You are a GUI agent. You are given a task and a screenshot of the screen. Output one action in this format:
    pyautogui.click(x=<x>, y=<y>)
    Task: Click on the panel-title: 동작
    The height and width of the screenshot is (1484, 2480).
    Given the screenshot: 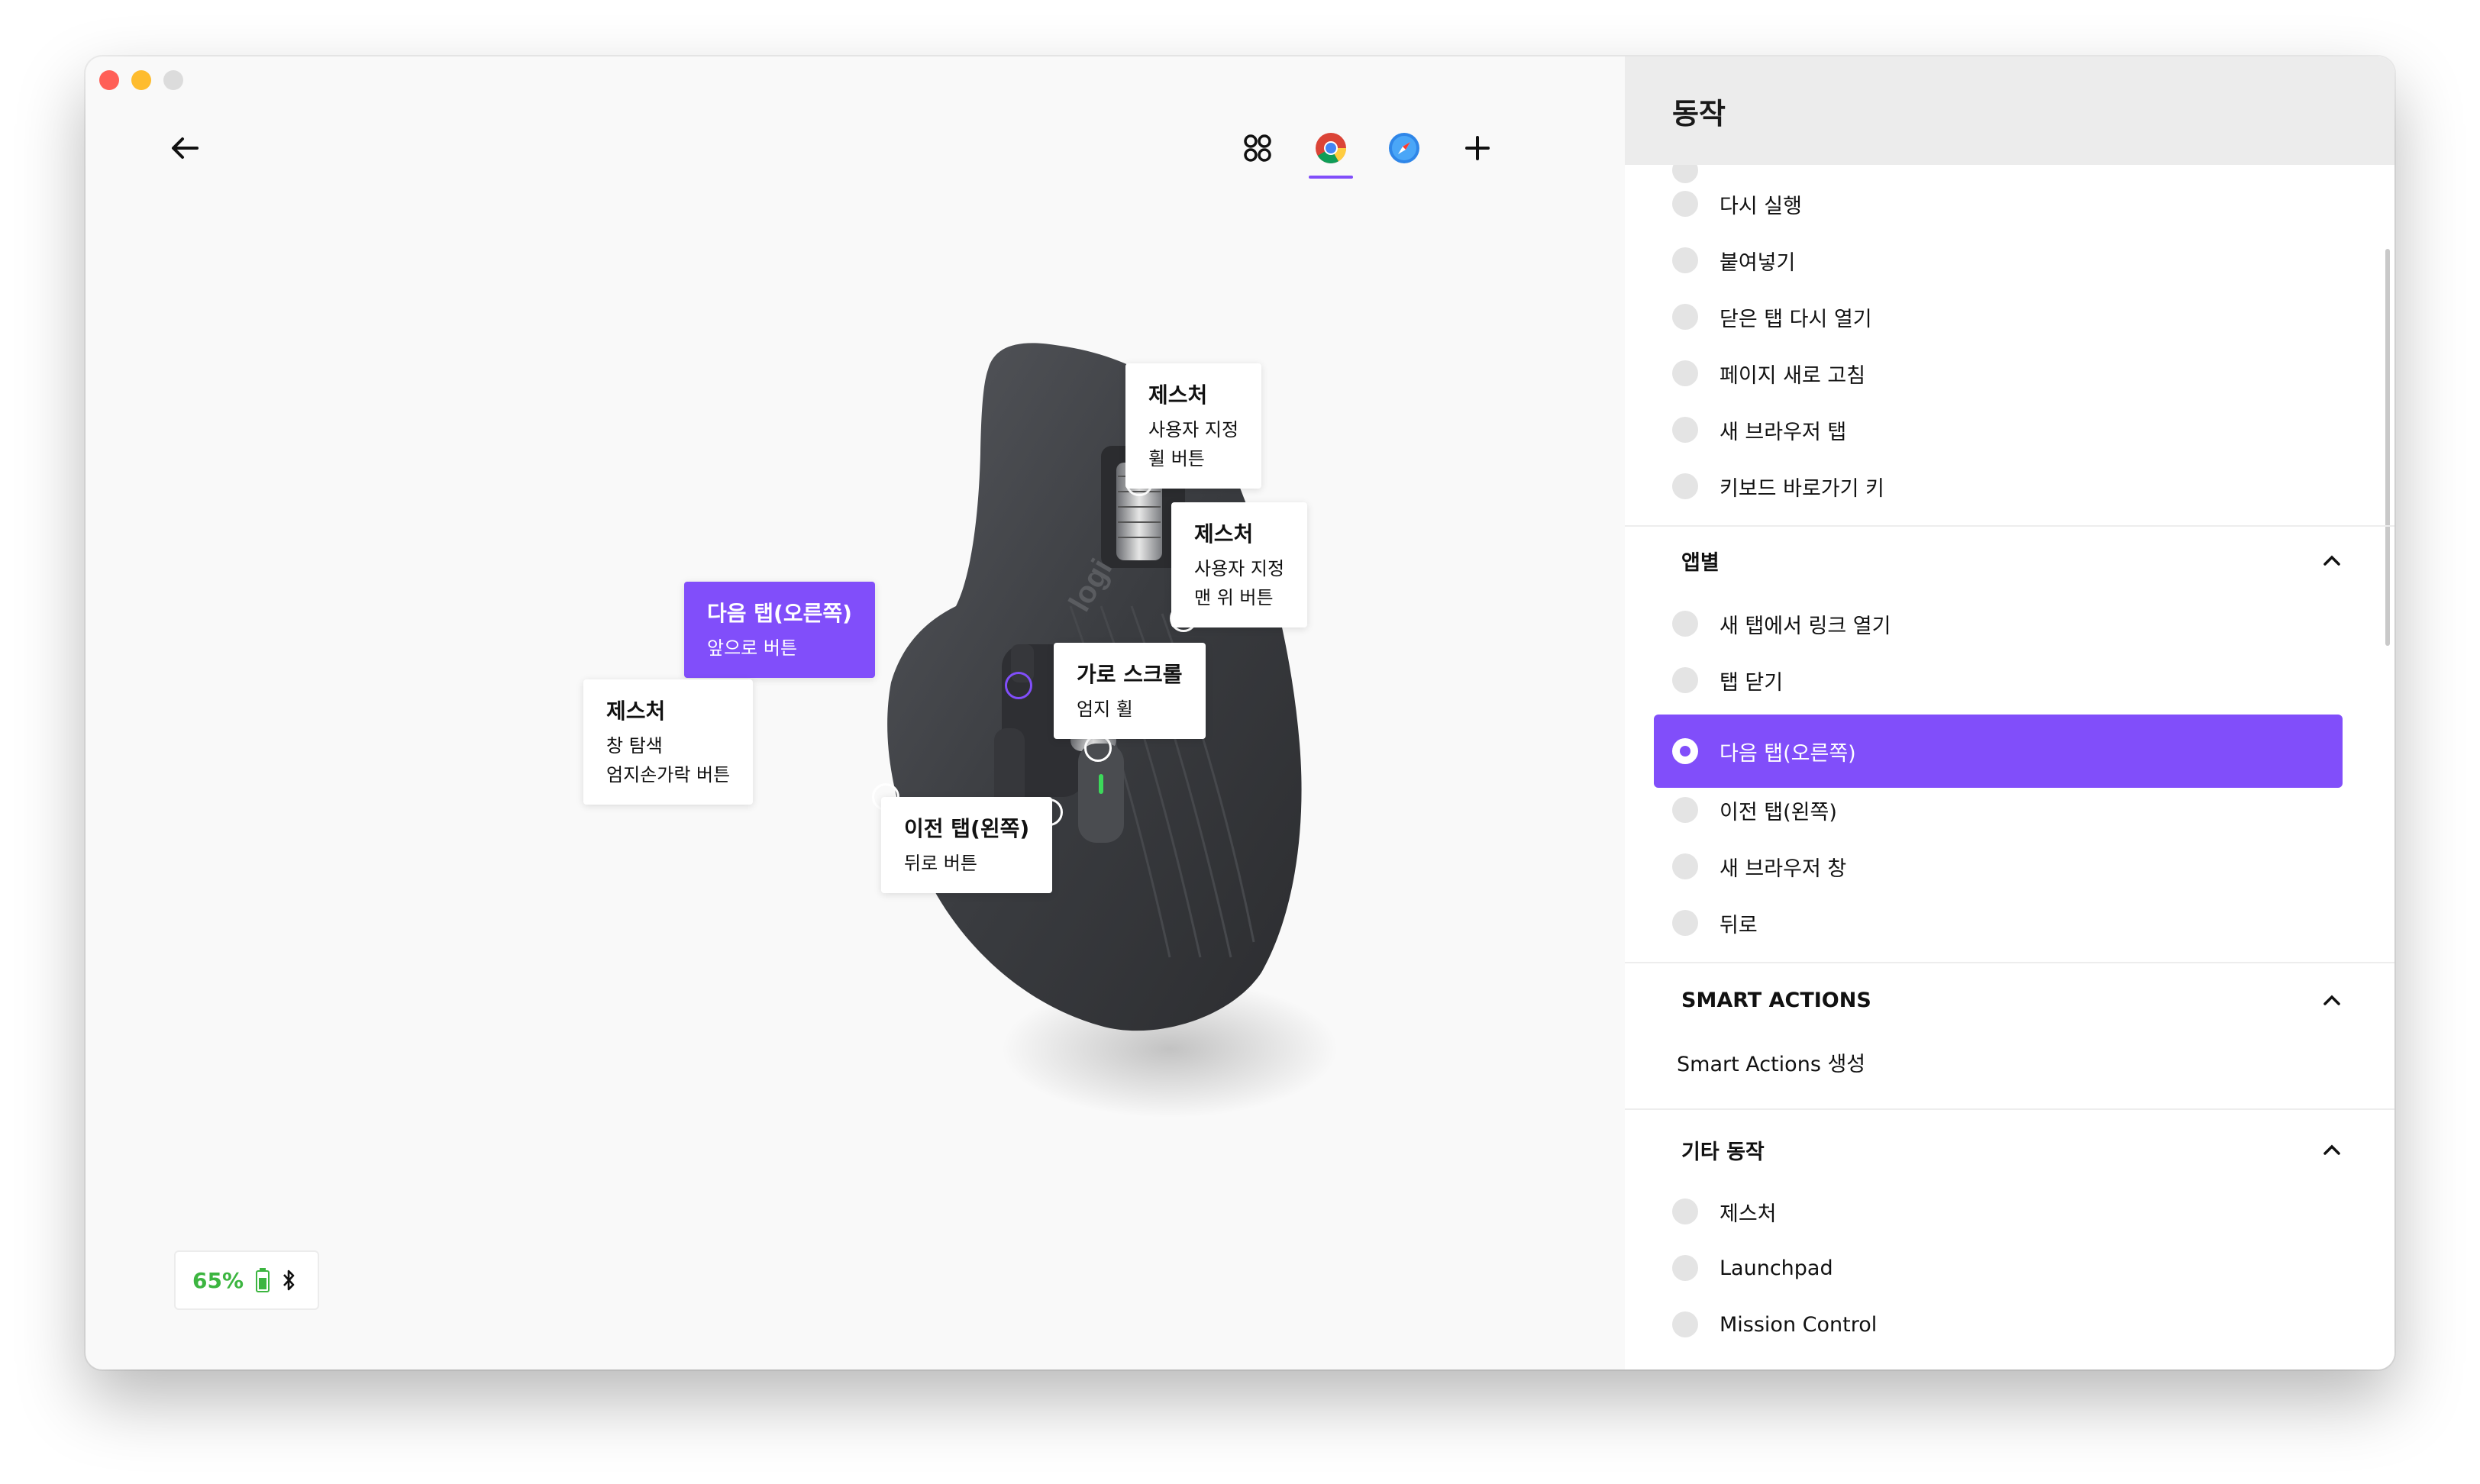 What is the action you would take?
    pyautogui.click(x=2009, y=110)
    